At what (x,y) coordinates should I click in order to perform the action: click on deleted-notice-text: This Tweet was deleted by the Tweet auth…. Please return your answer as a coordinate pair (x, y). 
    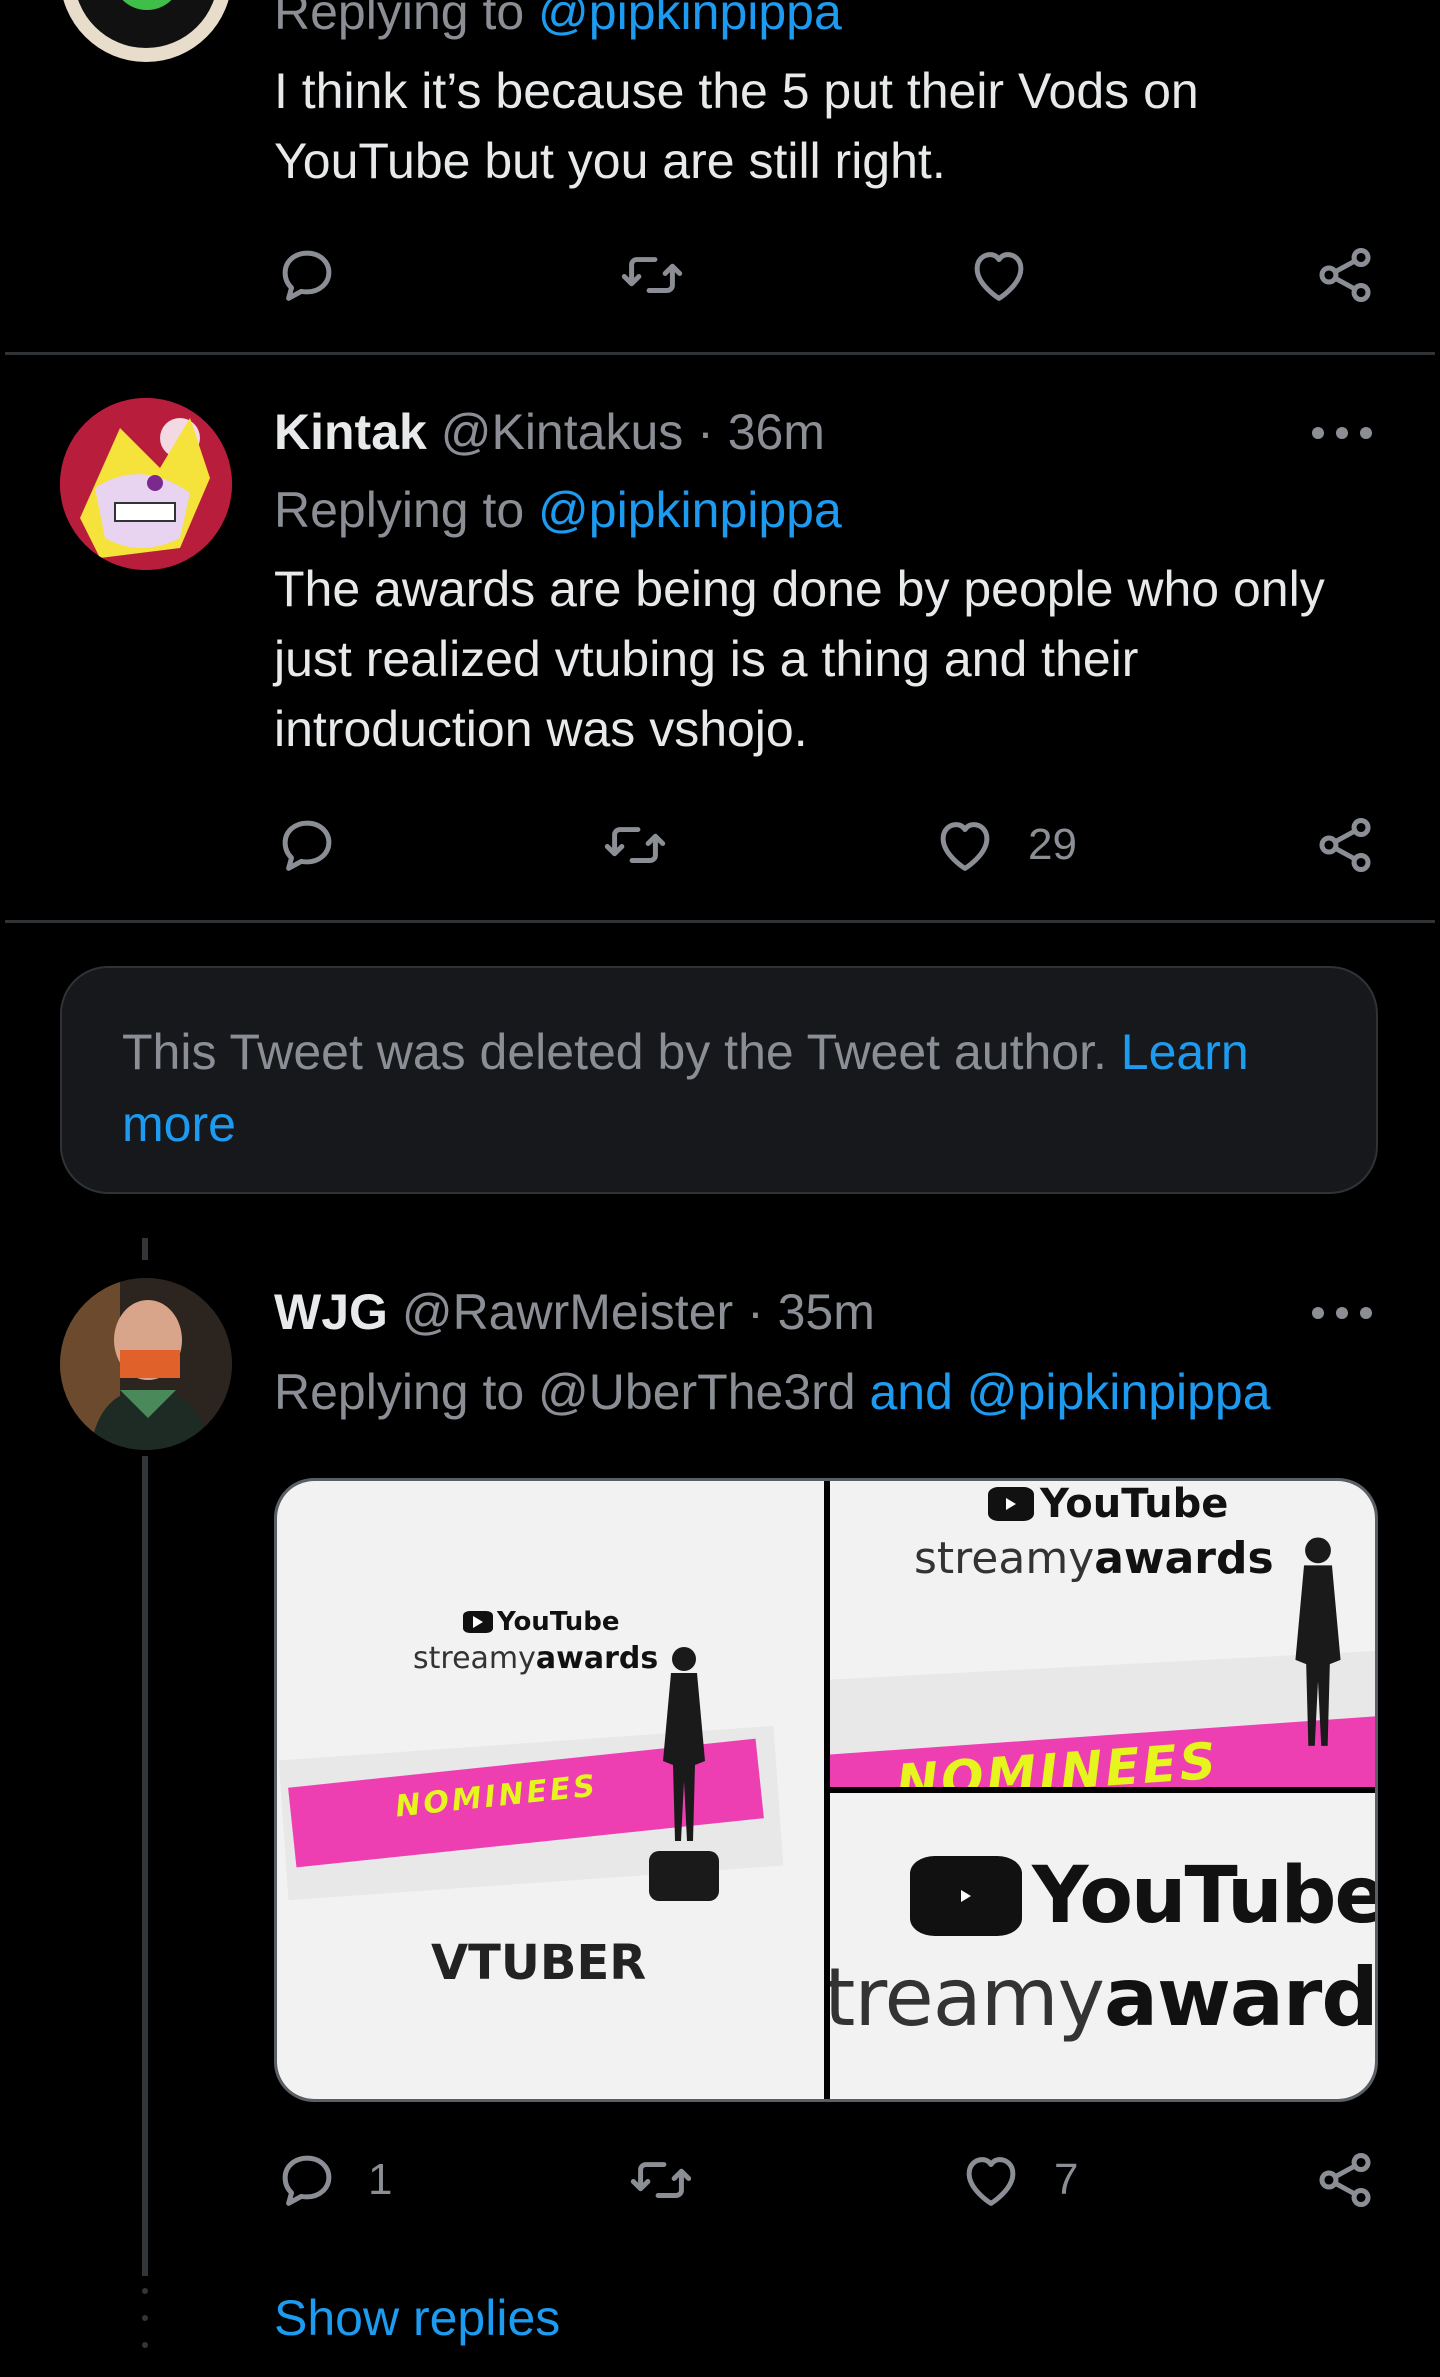
    Looking at the image, I should click on (621, 1052).